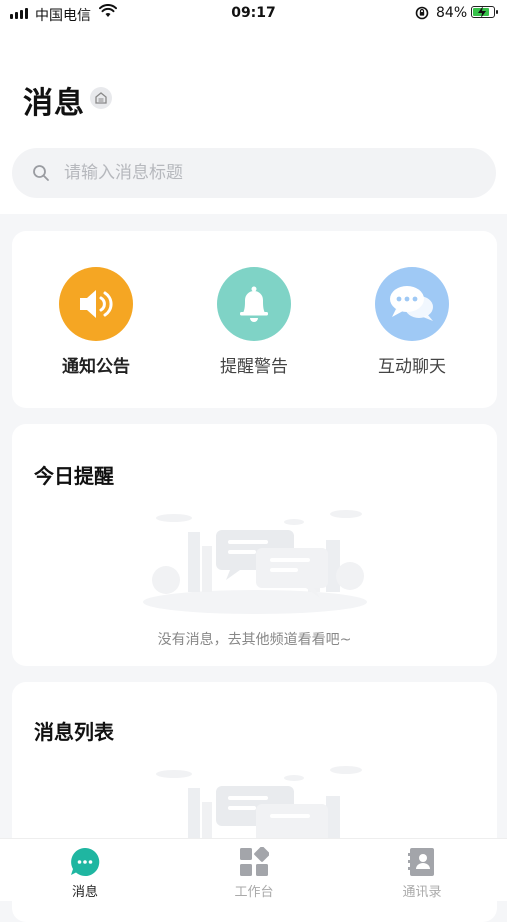 The height and width of the screenshot is (922, 507). I want to click on battery-percent: 84%, so click(452, 13).